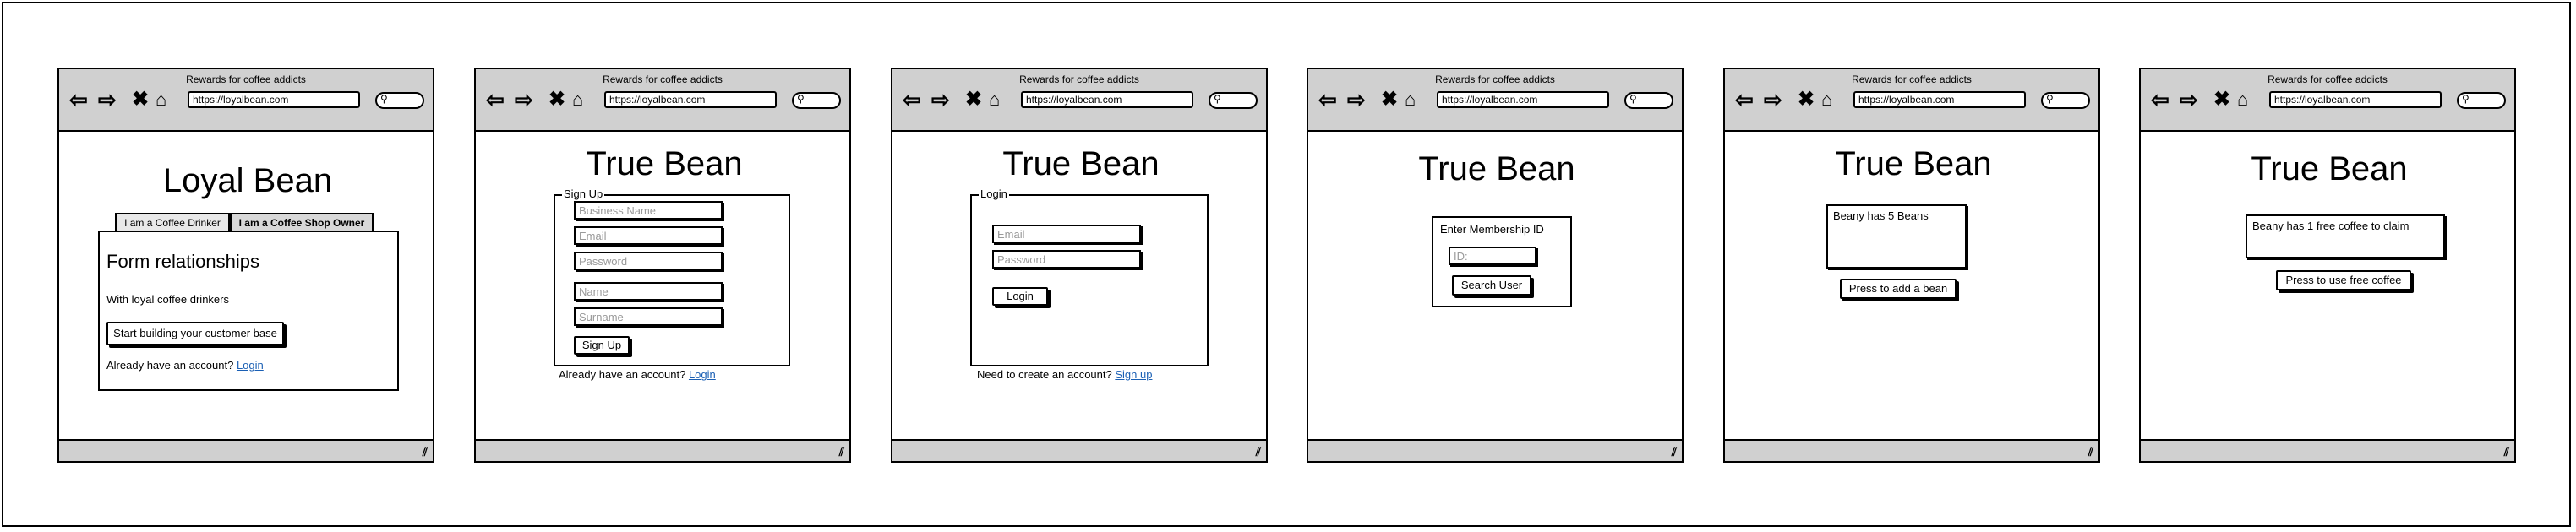 This screenshot has height=532, width=2576. I want to click on add-bean-button: Press to add a bean, so click(1898, 289).